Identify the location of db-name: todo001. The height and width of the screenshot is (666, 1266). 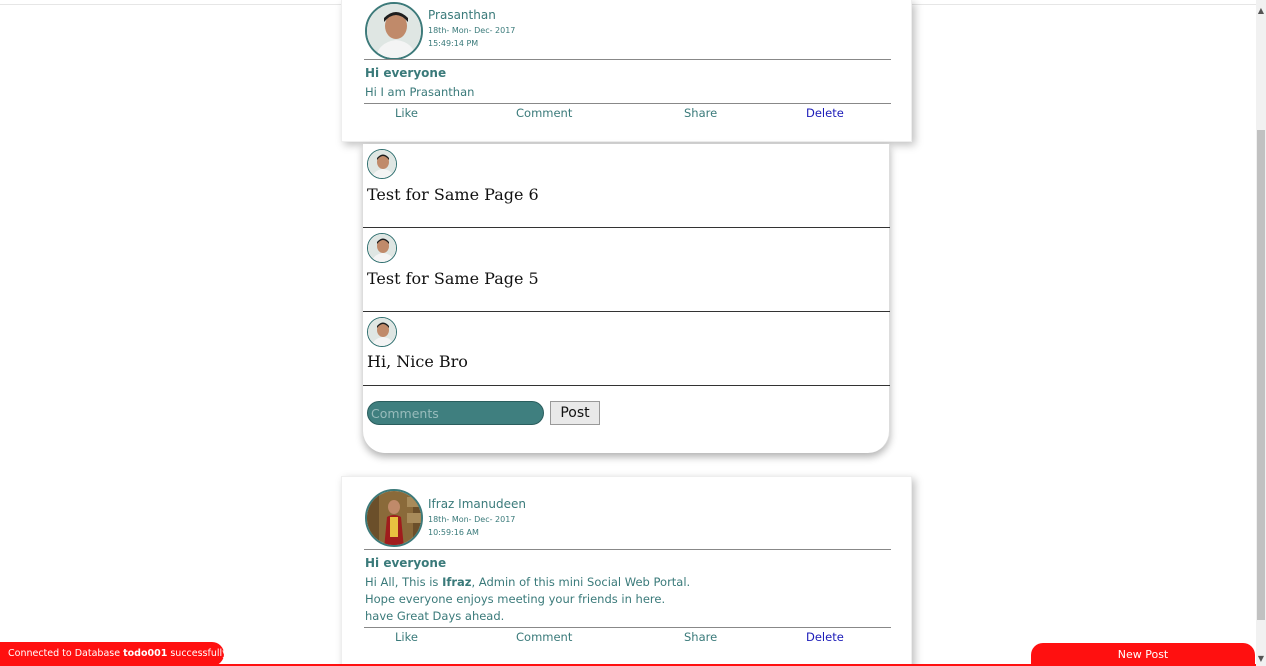
(145, 653).